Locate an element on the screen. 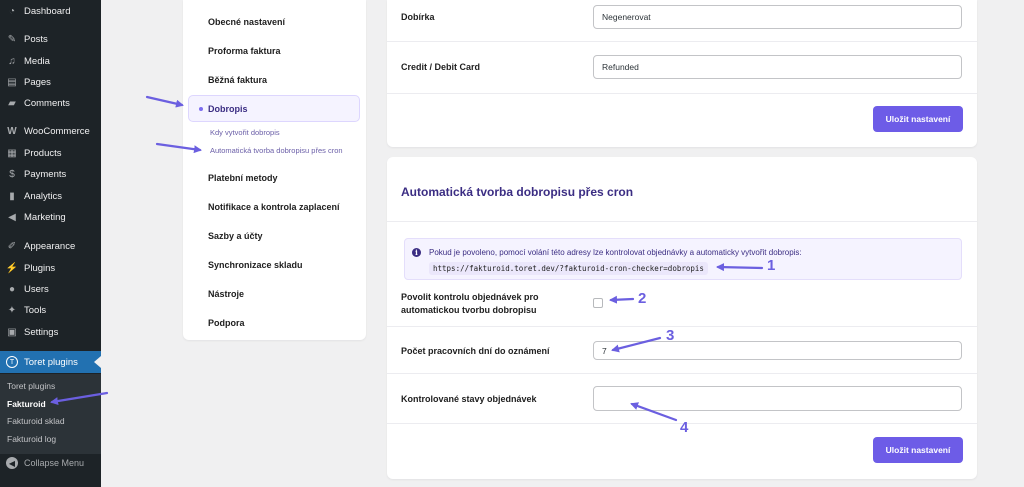 The width and height of the screenshot is (1024, 487). nav-item-sazby: Sazby a účty is located at coordinates (235, 236).